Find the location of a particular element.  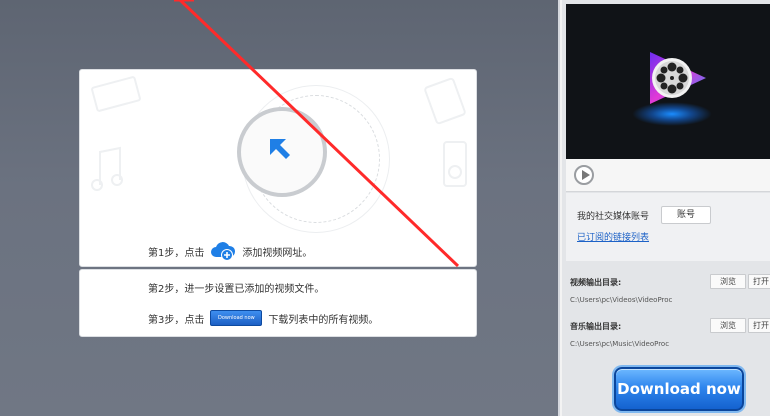

step3-download-button: Download now is located at coordinates (236, 318).